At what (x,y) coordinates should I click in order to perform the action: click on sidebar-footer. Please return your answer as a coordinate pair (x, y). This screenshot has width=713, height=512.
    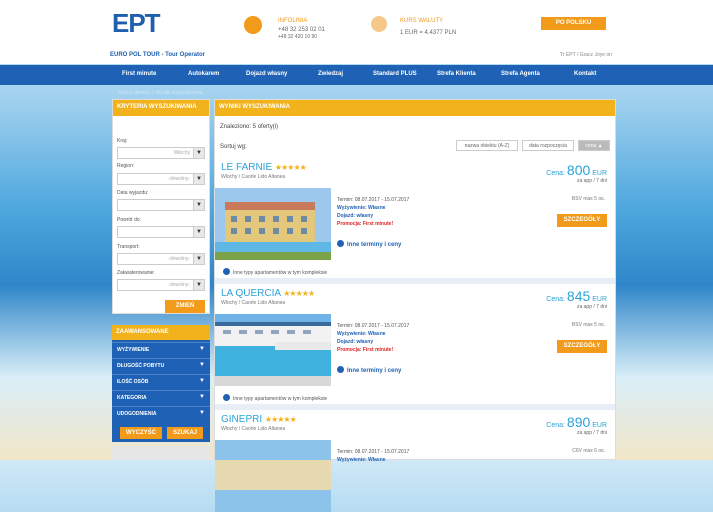
    Looking at the image, I should click on (161, 453).